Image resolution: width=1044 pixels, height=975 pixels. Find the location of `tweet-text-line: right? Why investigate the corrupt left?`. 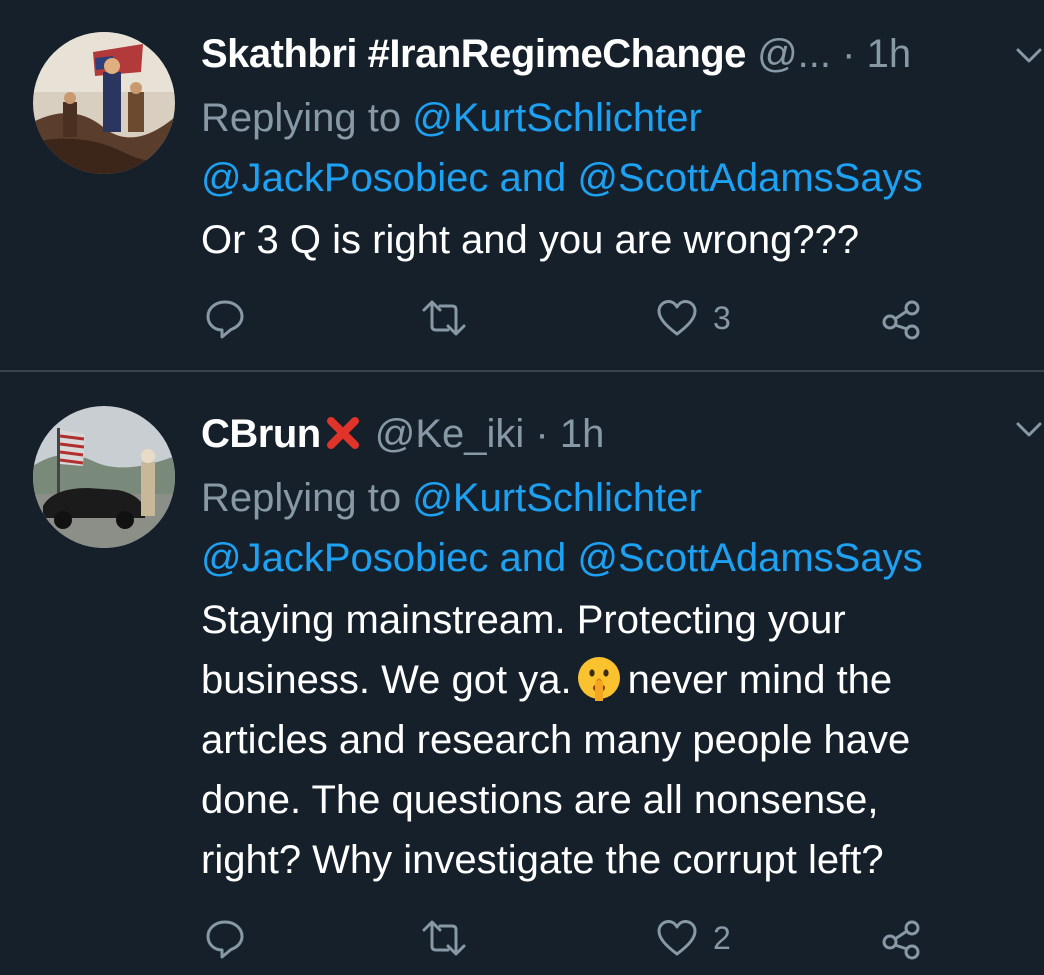

tweet-text-line: right? Why investigate the corrupt left? is located at coordinates (542, 860).